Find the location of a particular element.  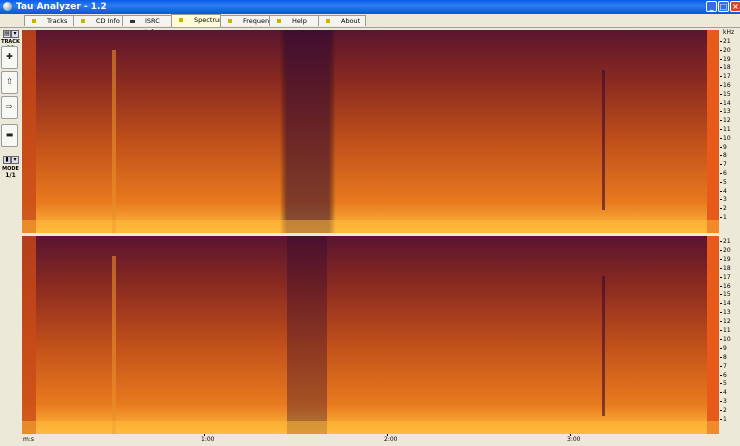

plus-icon: ✚ is located at coordinates (9, 56).